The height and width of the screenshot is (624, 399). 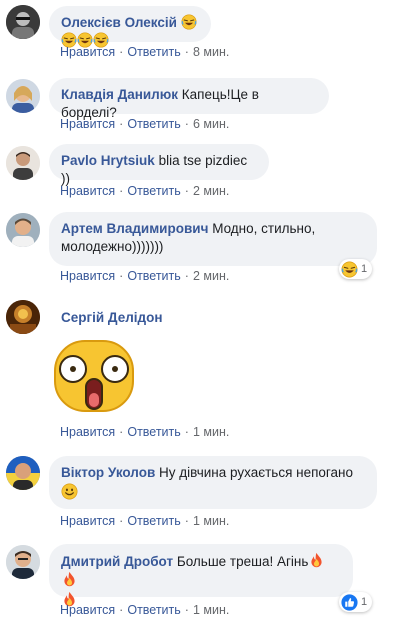 What do you see at coordinates (349, 602) in the screenshot?
I see `like-reaction-icon` at bounding box center [349, 602].